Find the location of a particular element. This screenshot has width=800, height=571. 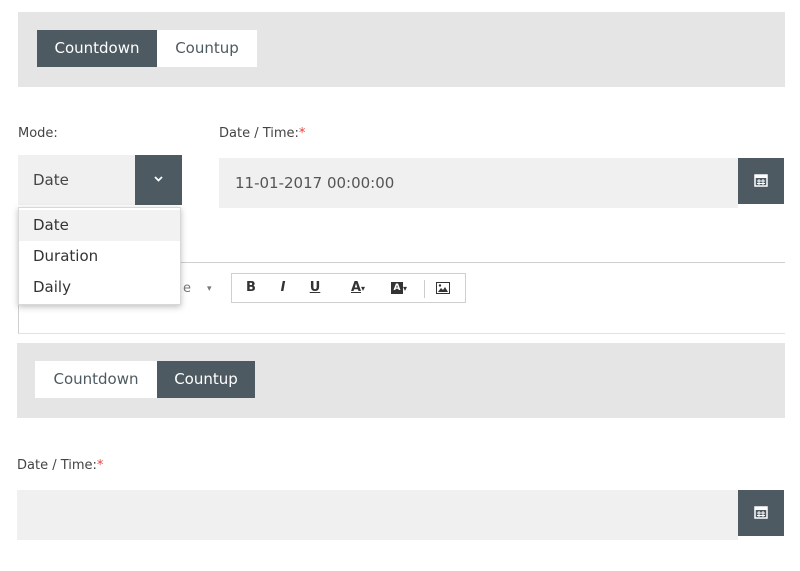

text-color-label: A is located at coordinates (356, 287).